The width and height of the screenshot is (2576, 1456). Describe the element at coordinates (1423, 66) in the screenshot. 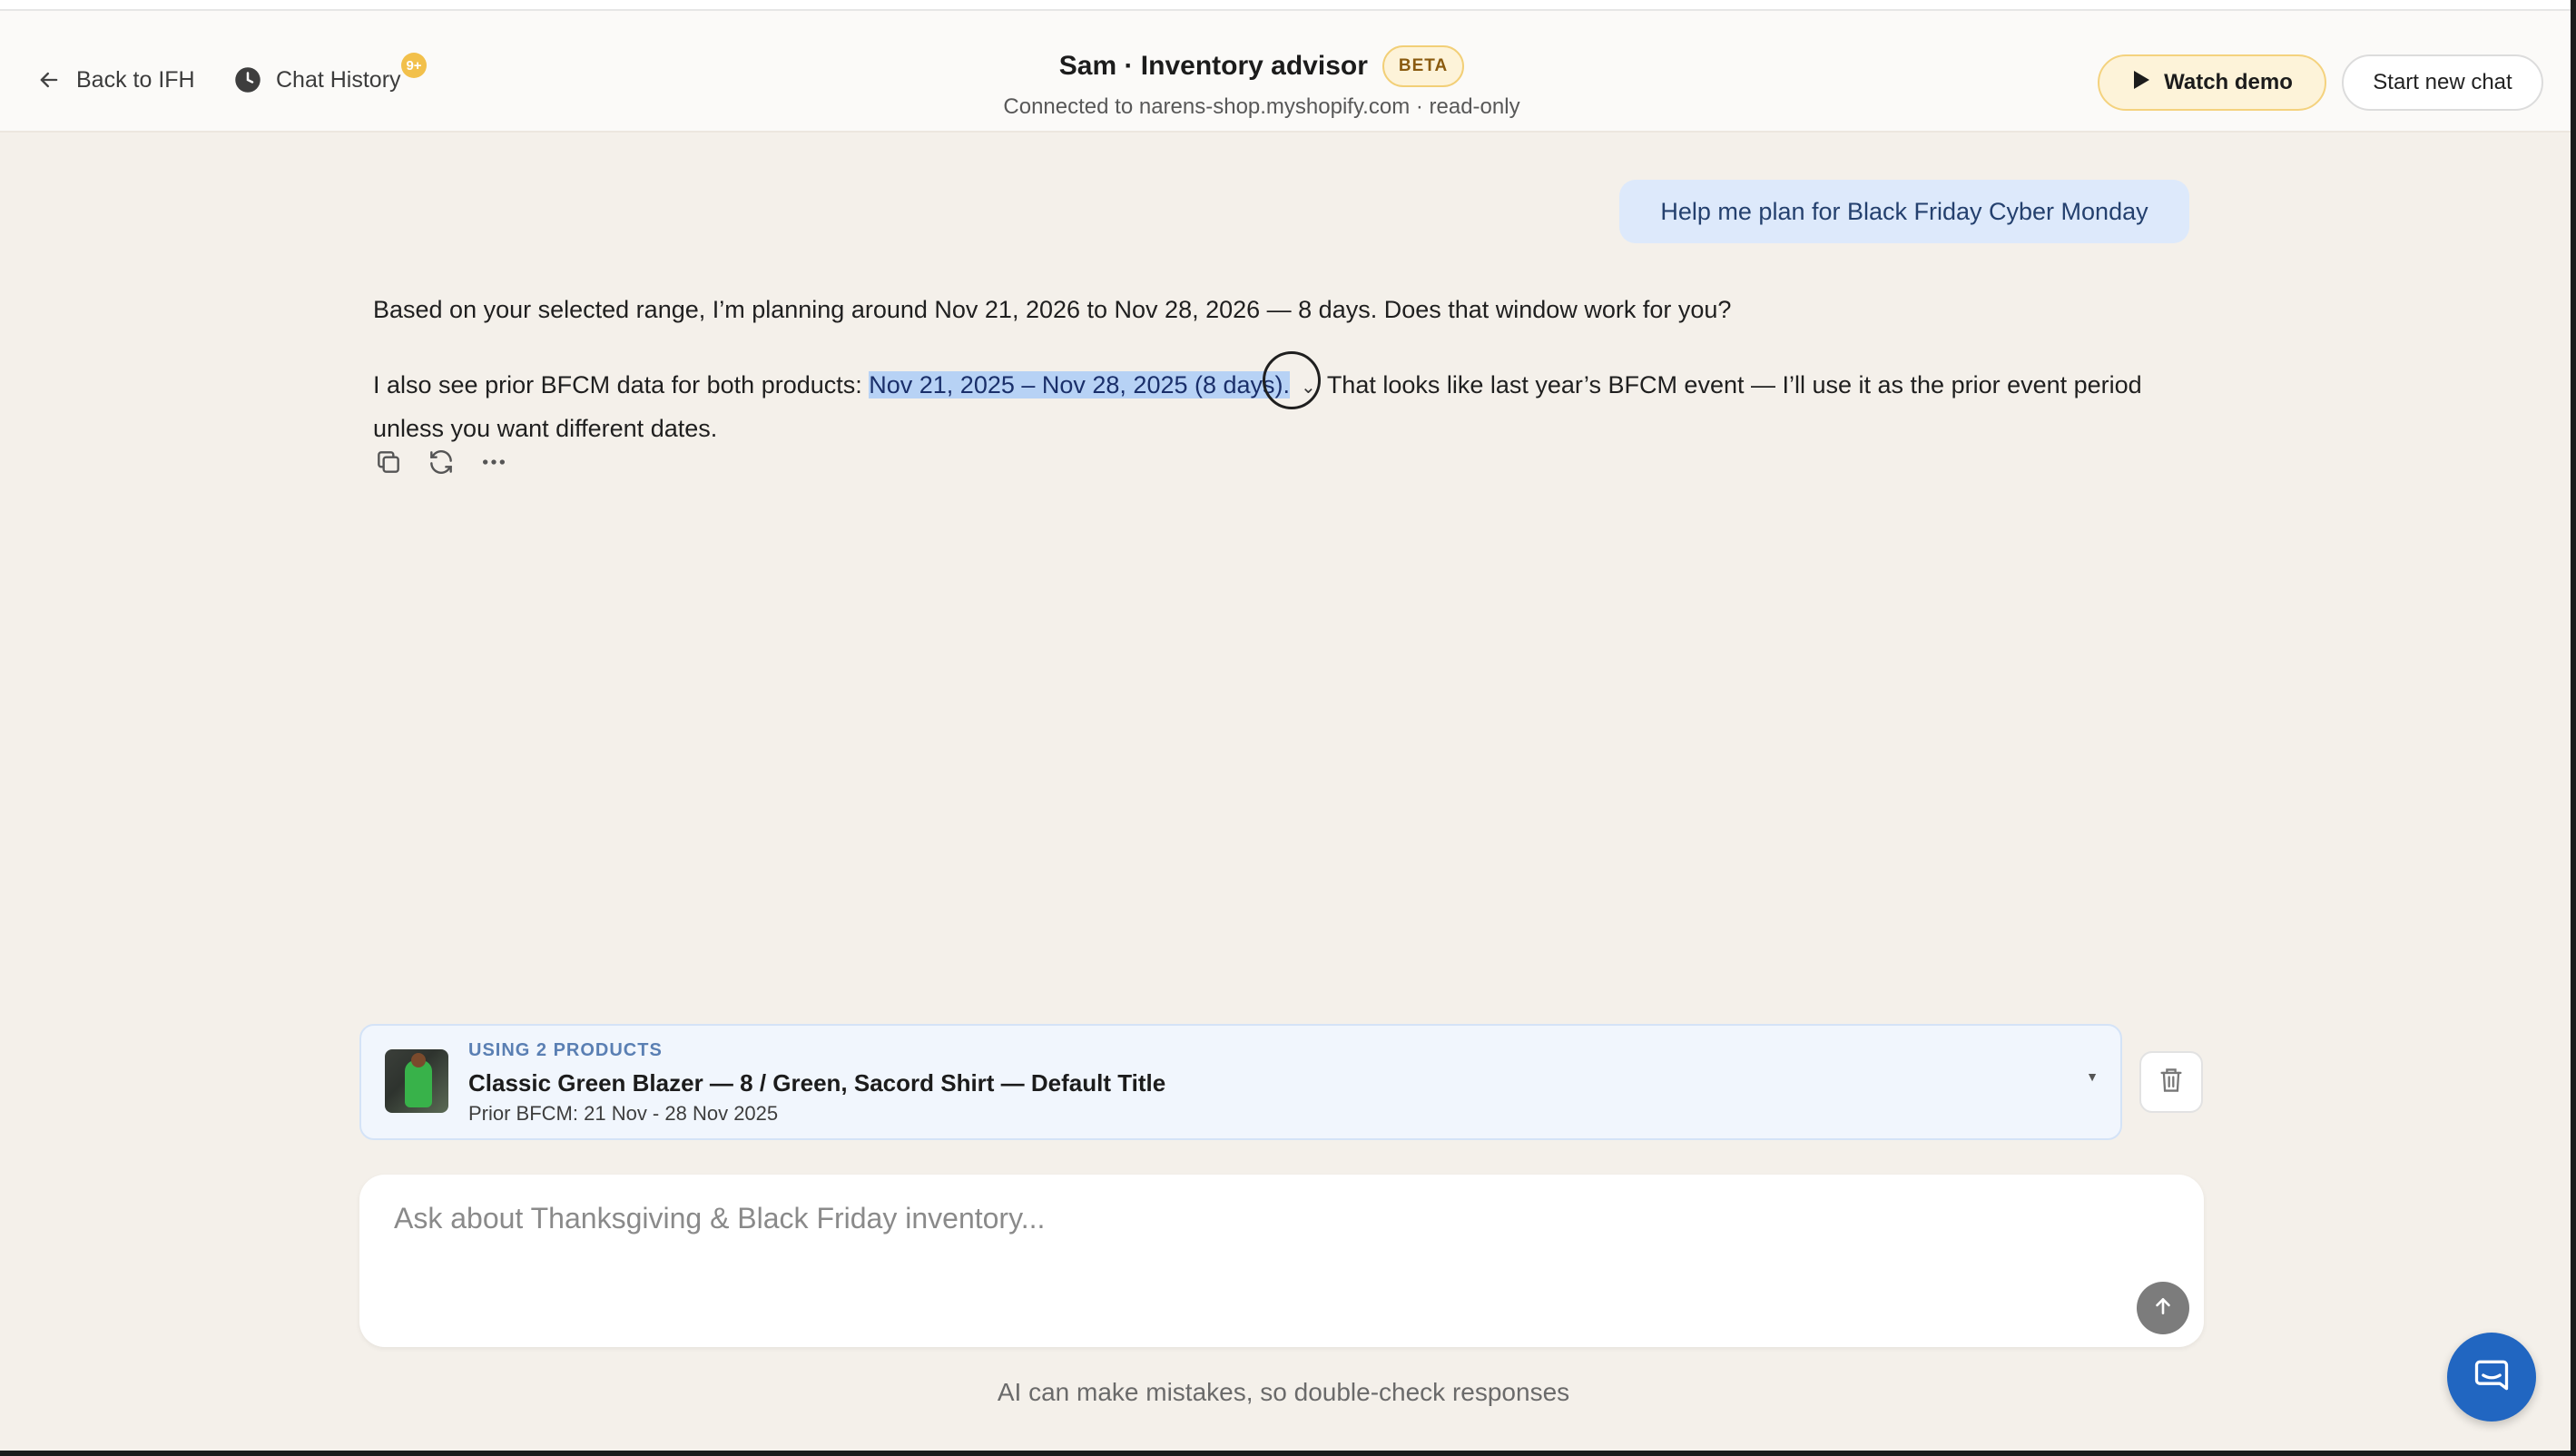

I see `beta-badge: BETA` at that location.